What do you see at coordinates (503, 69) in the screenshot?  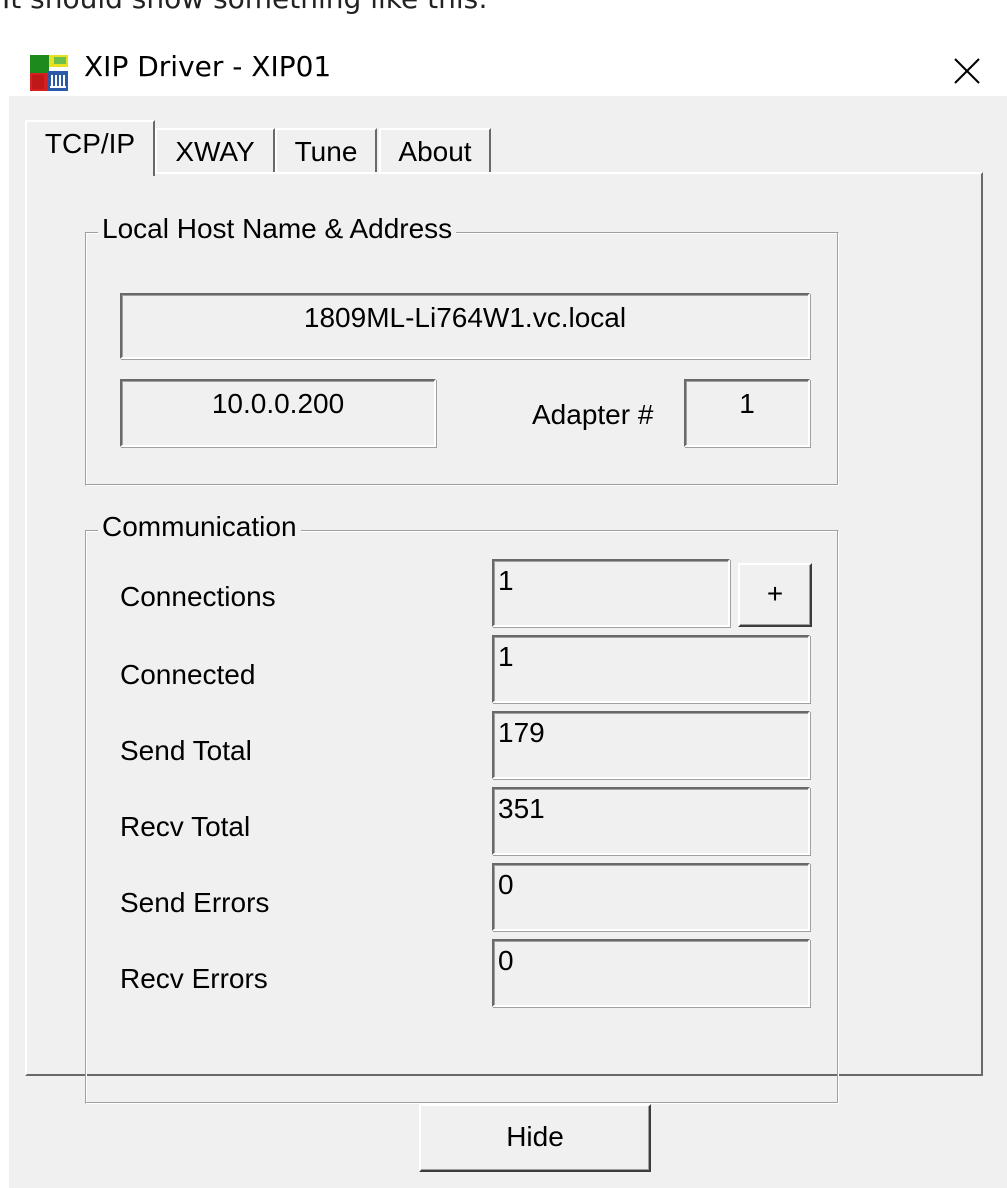 I see `title-bar: XIP Driver - XIP01` at bounding box center [503, 69].